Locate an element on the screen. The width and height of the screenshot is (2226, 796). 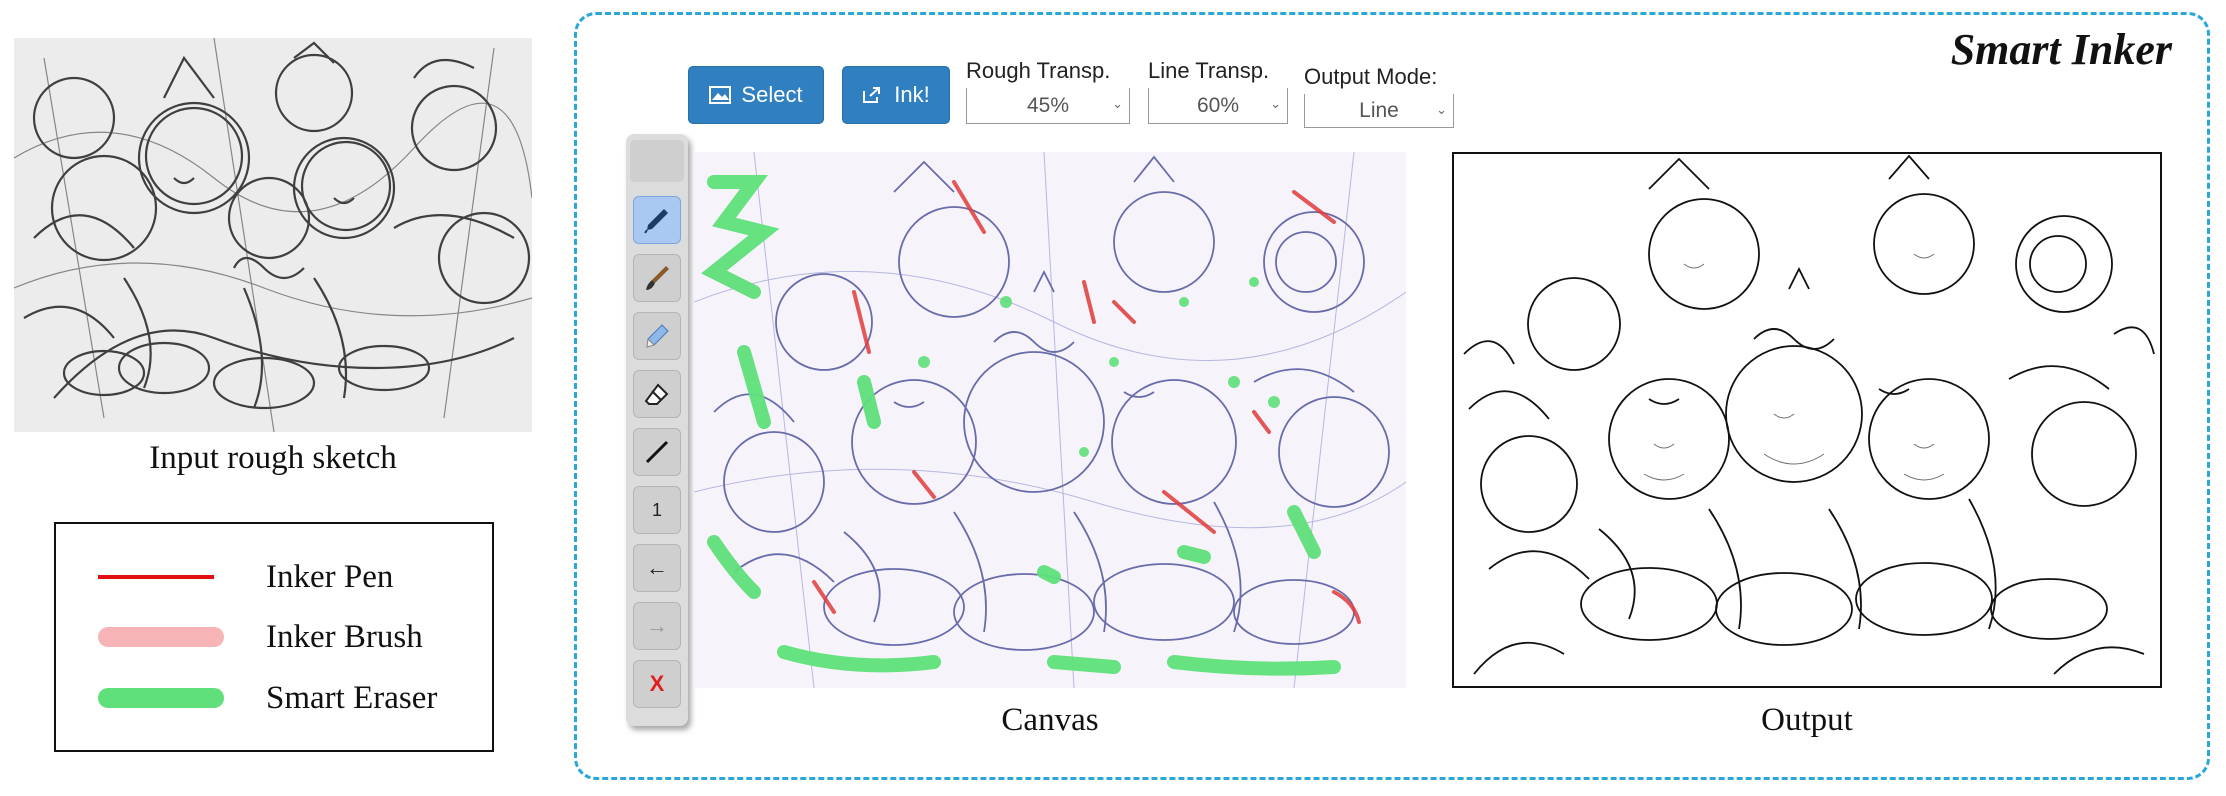
size-tool: 1 is located at coordinates (657, 510).